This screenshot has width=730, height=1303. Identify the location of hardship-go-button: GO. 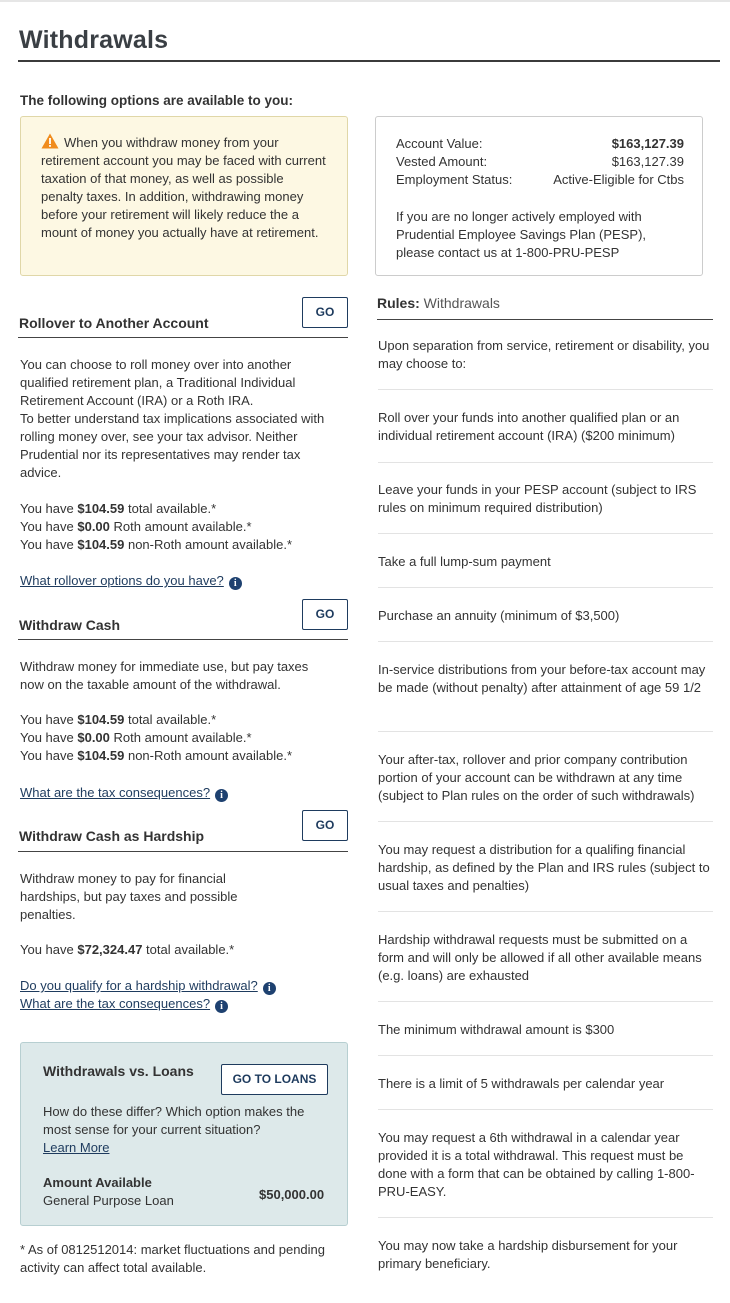
(325, 825).